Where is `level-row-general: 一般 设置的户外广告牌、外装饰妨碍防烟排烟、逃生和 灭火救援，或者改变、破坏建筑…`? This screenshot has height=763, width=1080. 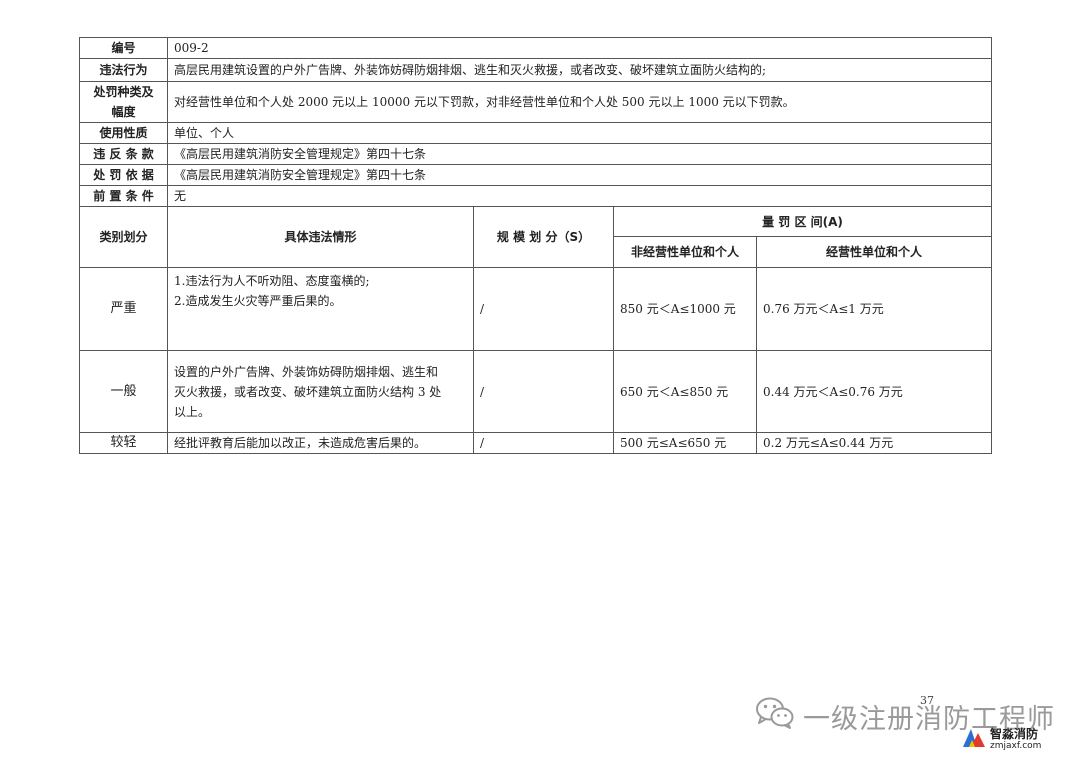
level-row-general: 一般 设置的户外广告牌、外装饰妨碍防烟排烟、逃生和 灭火救援，或者改变、破坏建筑… is located at coordinates (536, 391).